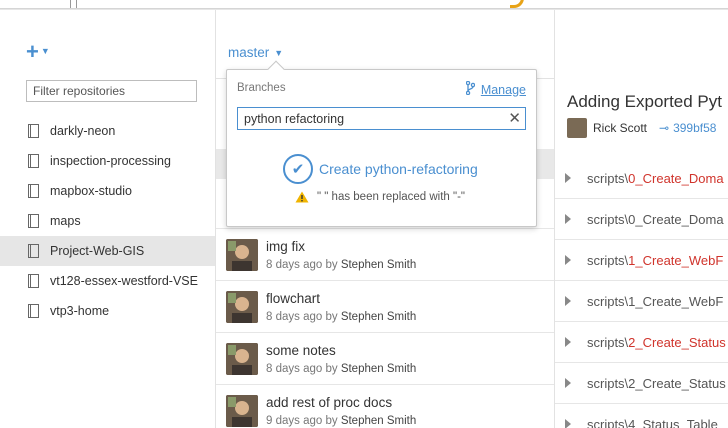 This screenshot has height=428, width=728. What do you see at coordinates (364, 5) in the screenshot?
I see `window-top-strip` at bounding box center [364, 5].